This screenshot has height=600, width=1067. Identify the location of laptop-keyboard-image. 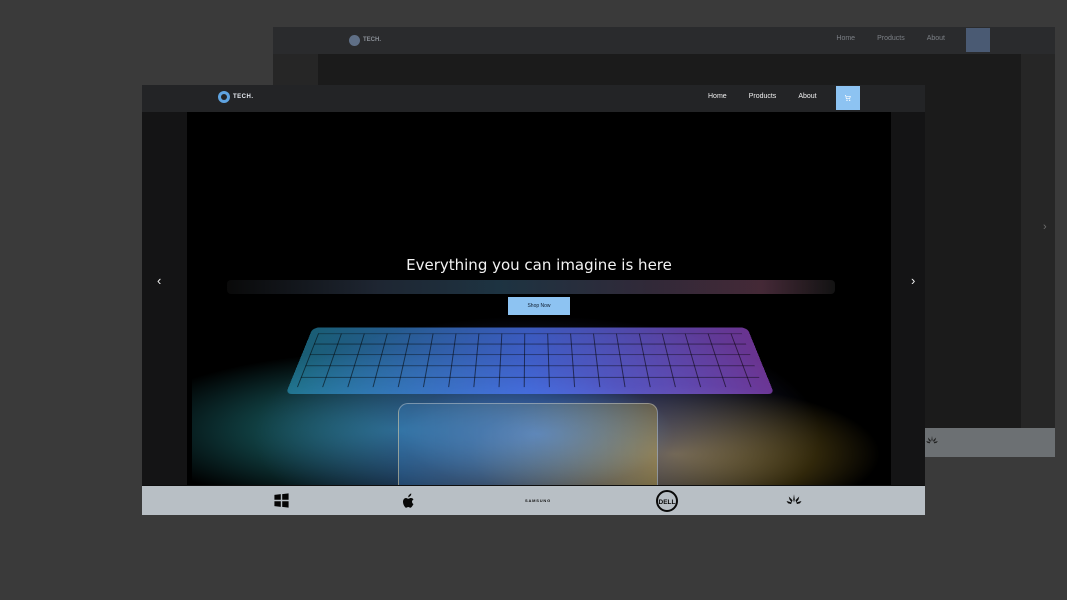
(530, 361).